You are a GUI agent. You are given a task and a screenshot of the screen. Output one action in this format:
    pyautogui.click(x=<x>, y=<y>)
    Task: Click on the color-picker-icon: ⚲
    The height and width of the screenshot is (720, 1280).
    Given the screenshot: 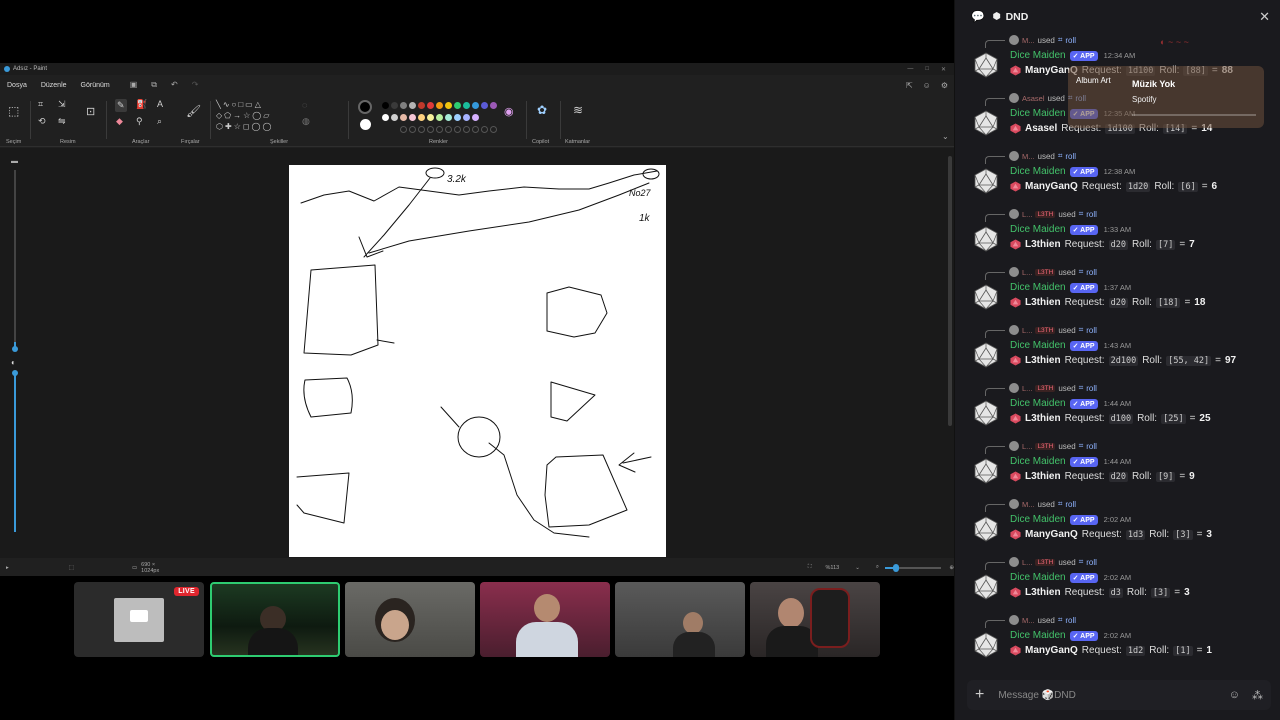 What is the action you would take?
    pyautogui.click(x=139, y=121)
    